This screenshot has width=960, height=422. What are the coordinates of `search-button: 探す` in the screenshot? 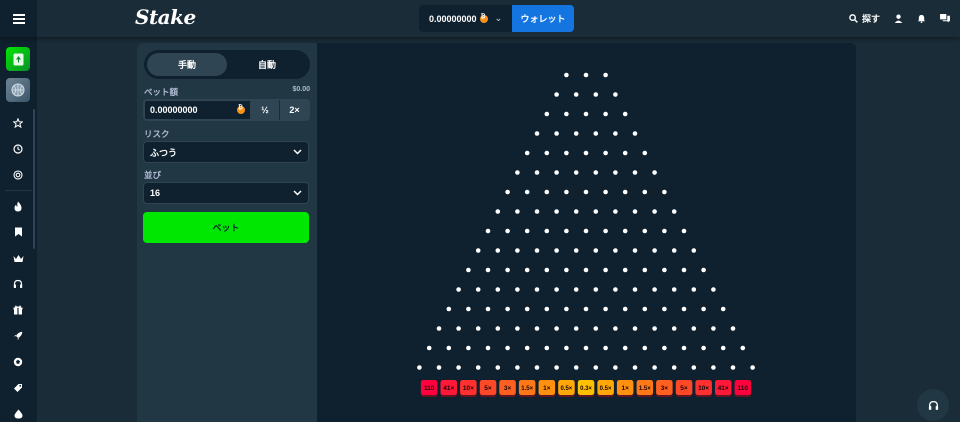 It's located at (864, 18).